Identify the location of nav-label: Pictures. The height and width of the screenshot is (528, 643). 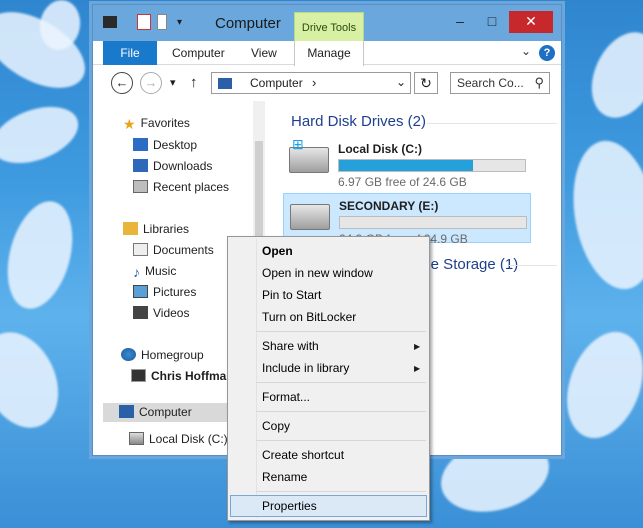
(175, 292).